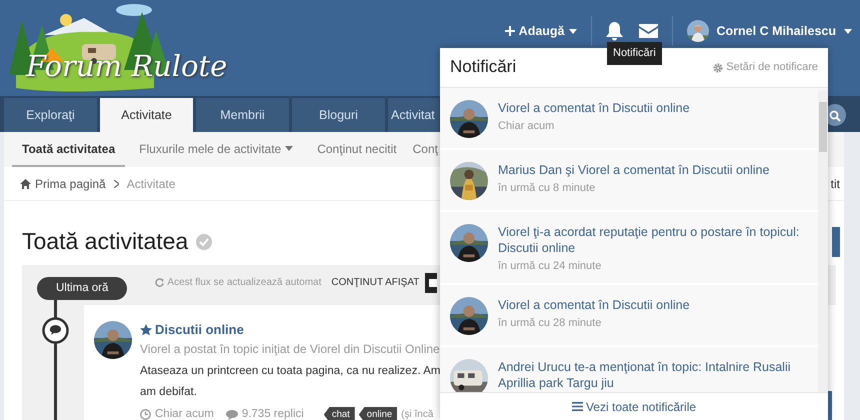 This screenshot has height=420, width=860. Describe the element at coordinates (654, 375) in the screenshot. I see `notification-link: Andrei Urucu te-a menţionat în topic: Intalnire Rusalii Aprillia park Targu jiu` at that location.